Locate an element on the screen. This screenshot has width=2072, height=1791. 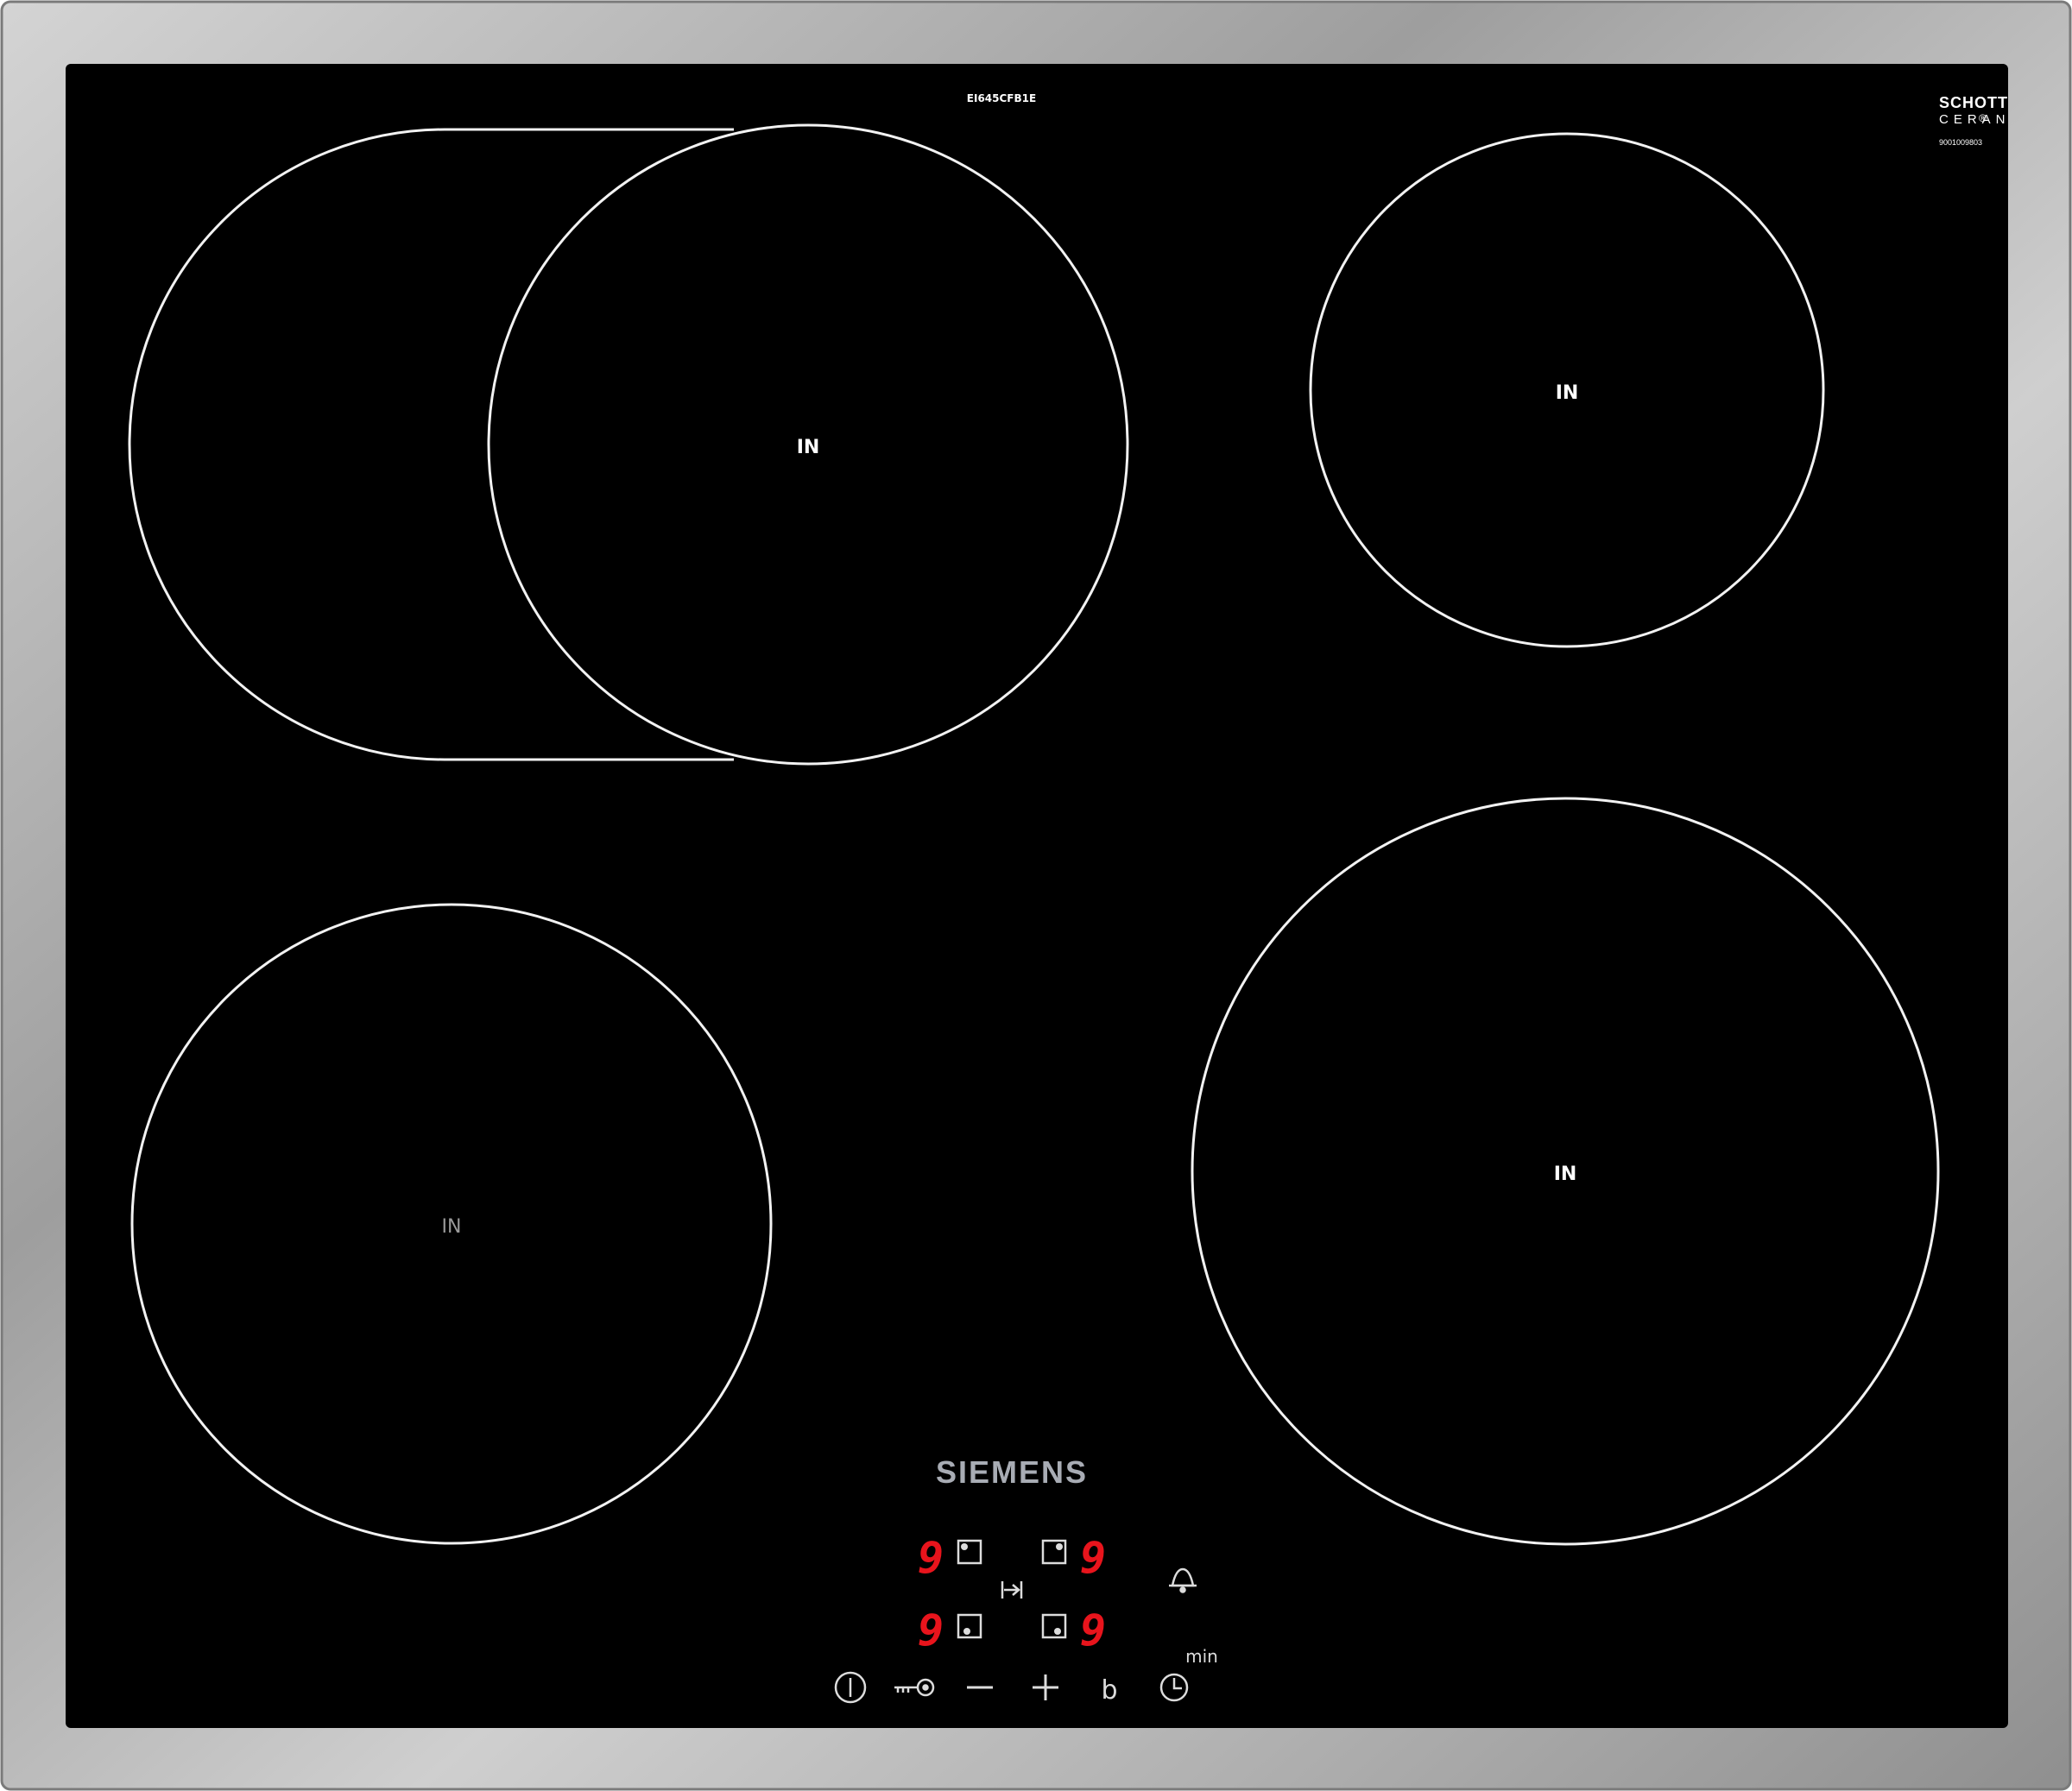
boost-button: b is located at coordinates (1109, 1690).